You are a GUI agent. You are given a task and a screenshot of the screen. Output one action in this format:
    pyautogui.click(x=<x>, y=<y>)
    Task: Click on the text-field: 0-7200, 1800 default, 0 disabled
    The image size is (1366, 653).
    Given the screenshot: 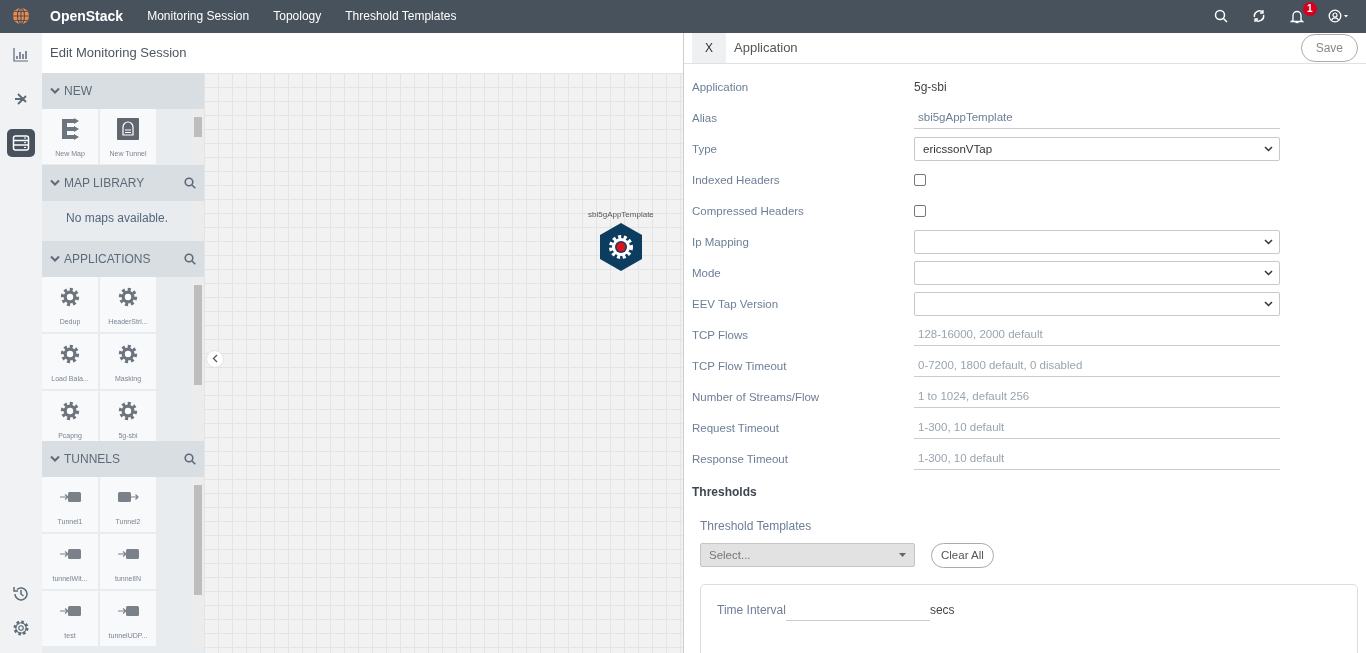 What is the action you would take?
    pyautogui.click(x=1097, y=366)
    